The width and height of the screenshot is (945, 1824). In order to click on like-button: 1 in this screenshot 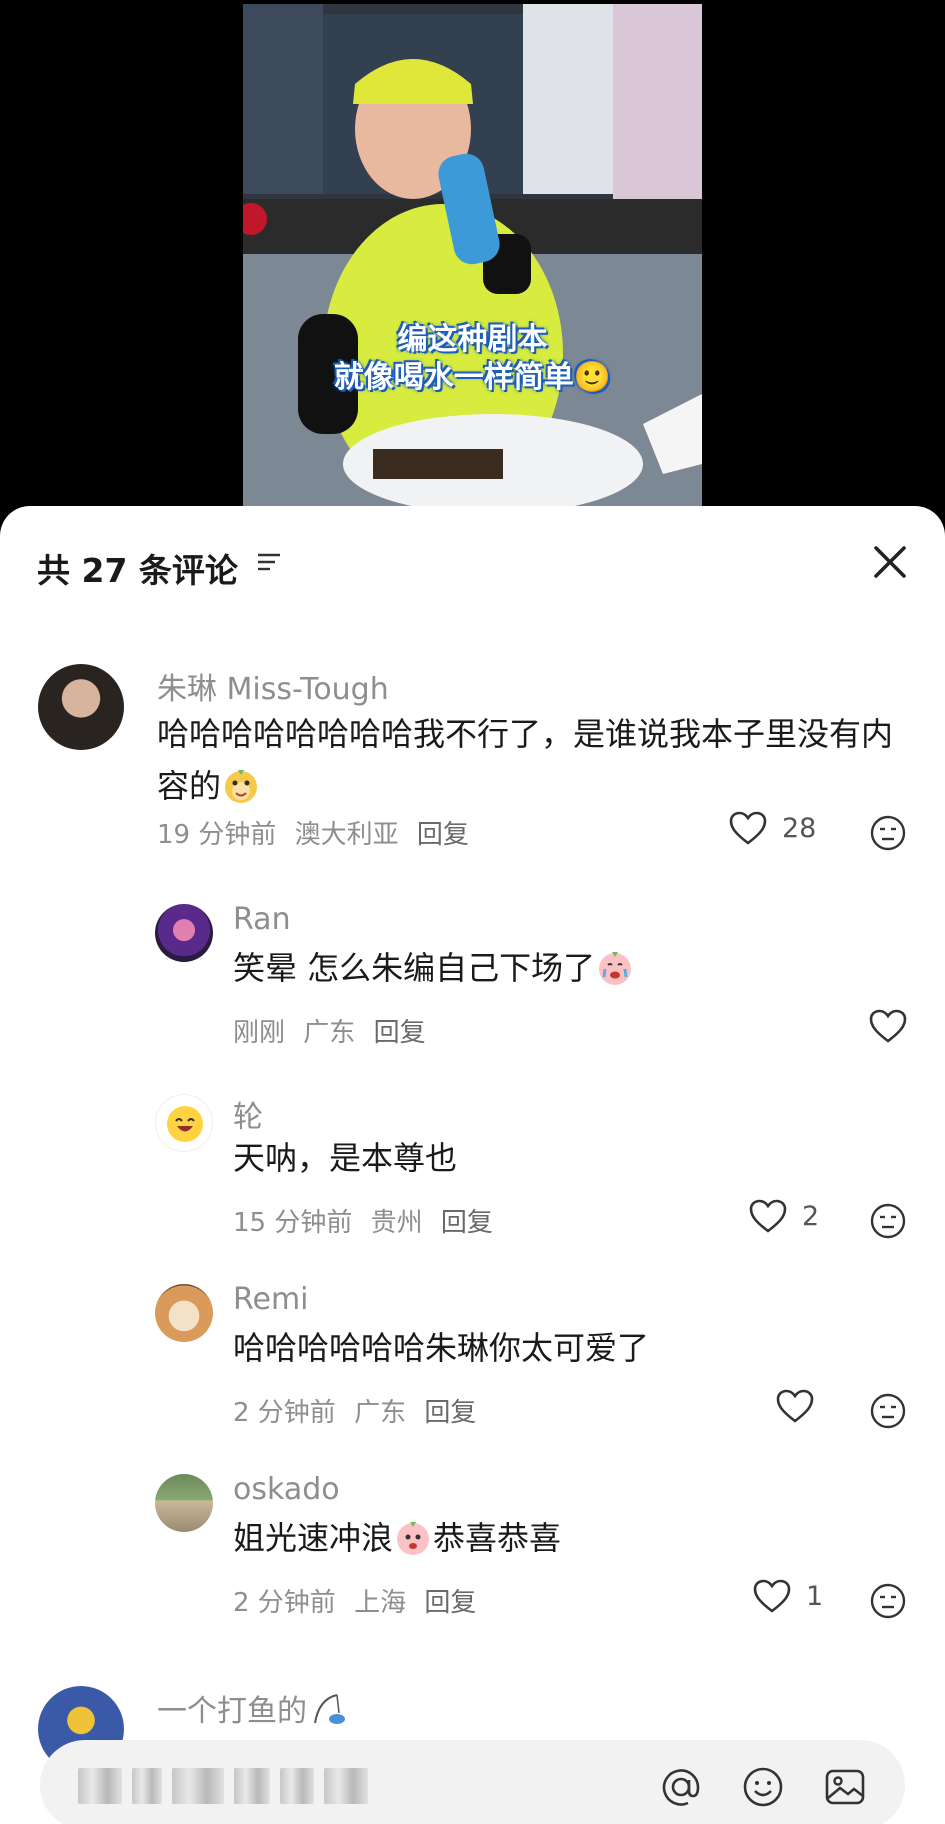, I will do `click(787, 1596)`.